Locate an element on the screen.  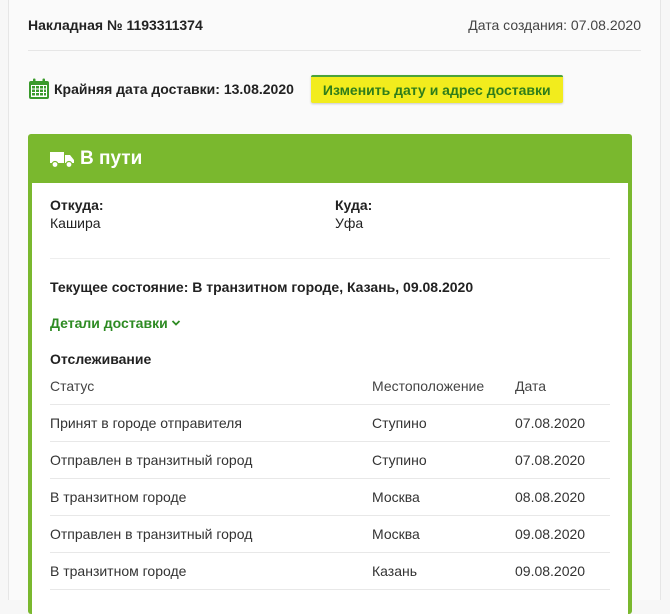
delivery-details-link: Детали доставки is located at coordinates (115, 323).